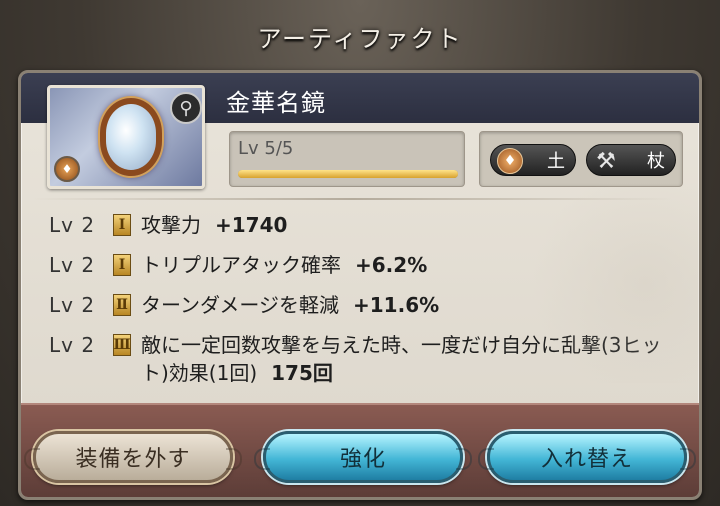  What do you see at coordinates (347, 159) in the screenshot?
I see `level-box: Lv 5/5` at bounding box center [347, 159].